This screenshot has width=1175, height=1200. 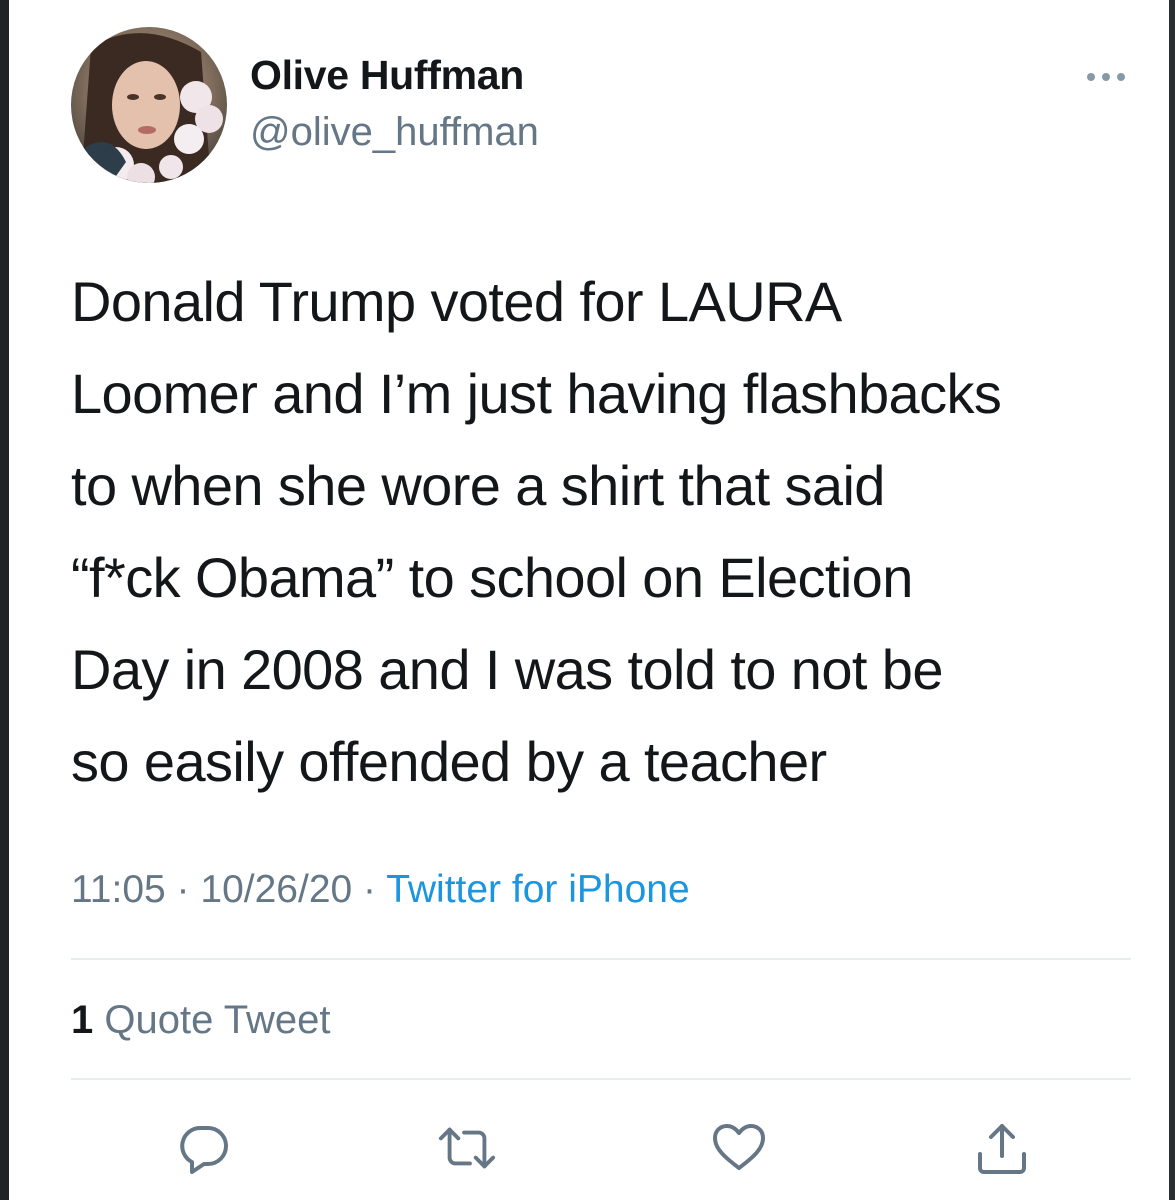 What do you see at coordinates (1172, 600) in the screenshot?
I see `window-right-edge` at bounding box center [1172, 600].